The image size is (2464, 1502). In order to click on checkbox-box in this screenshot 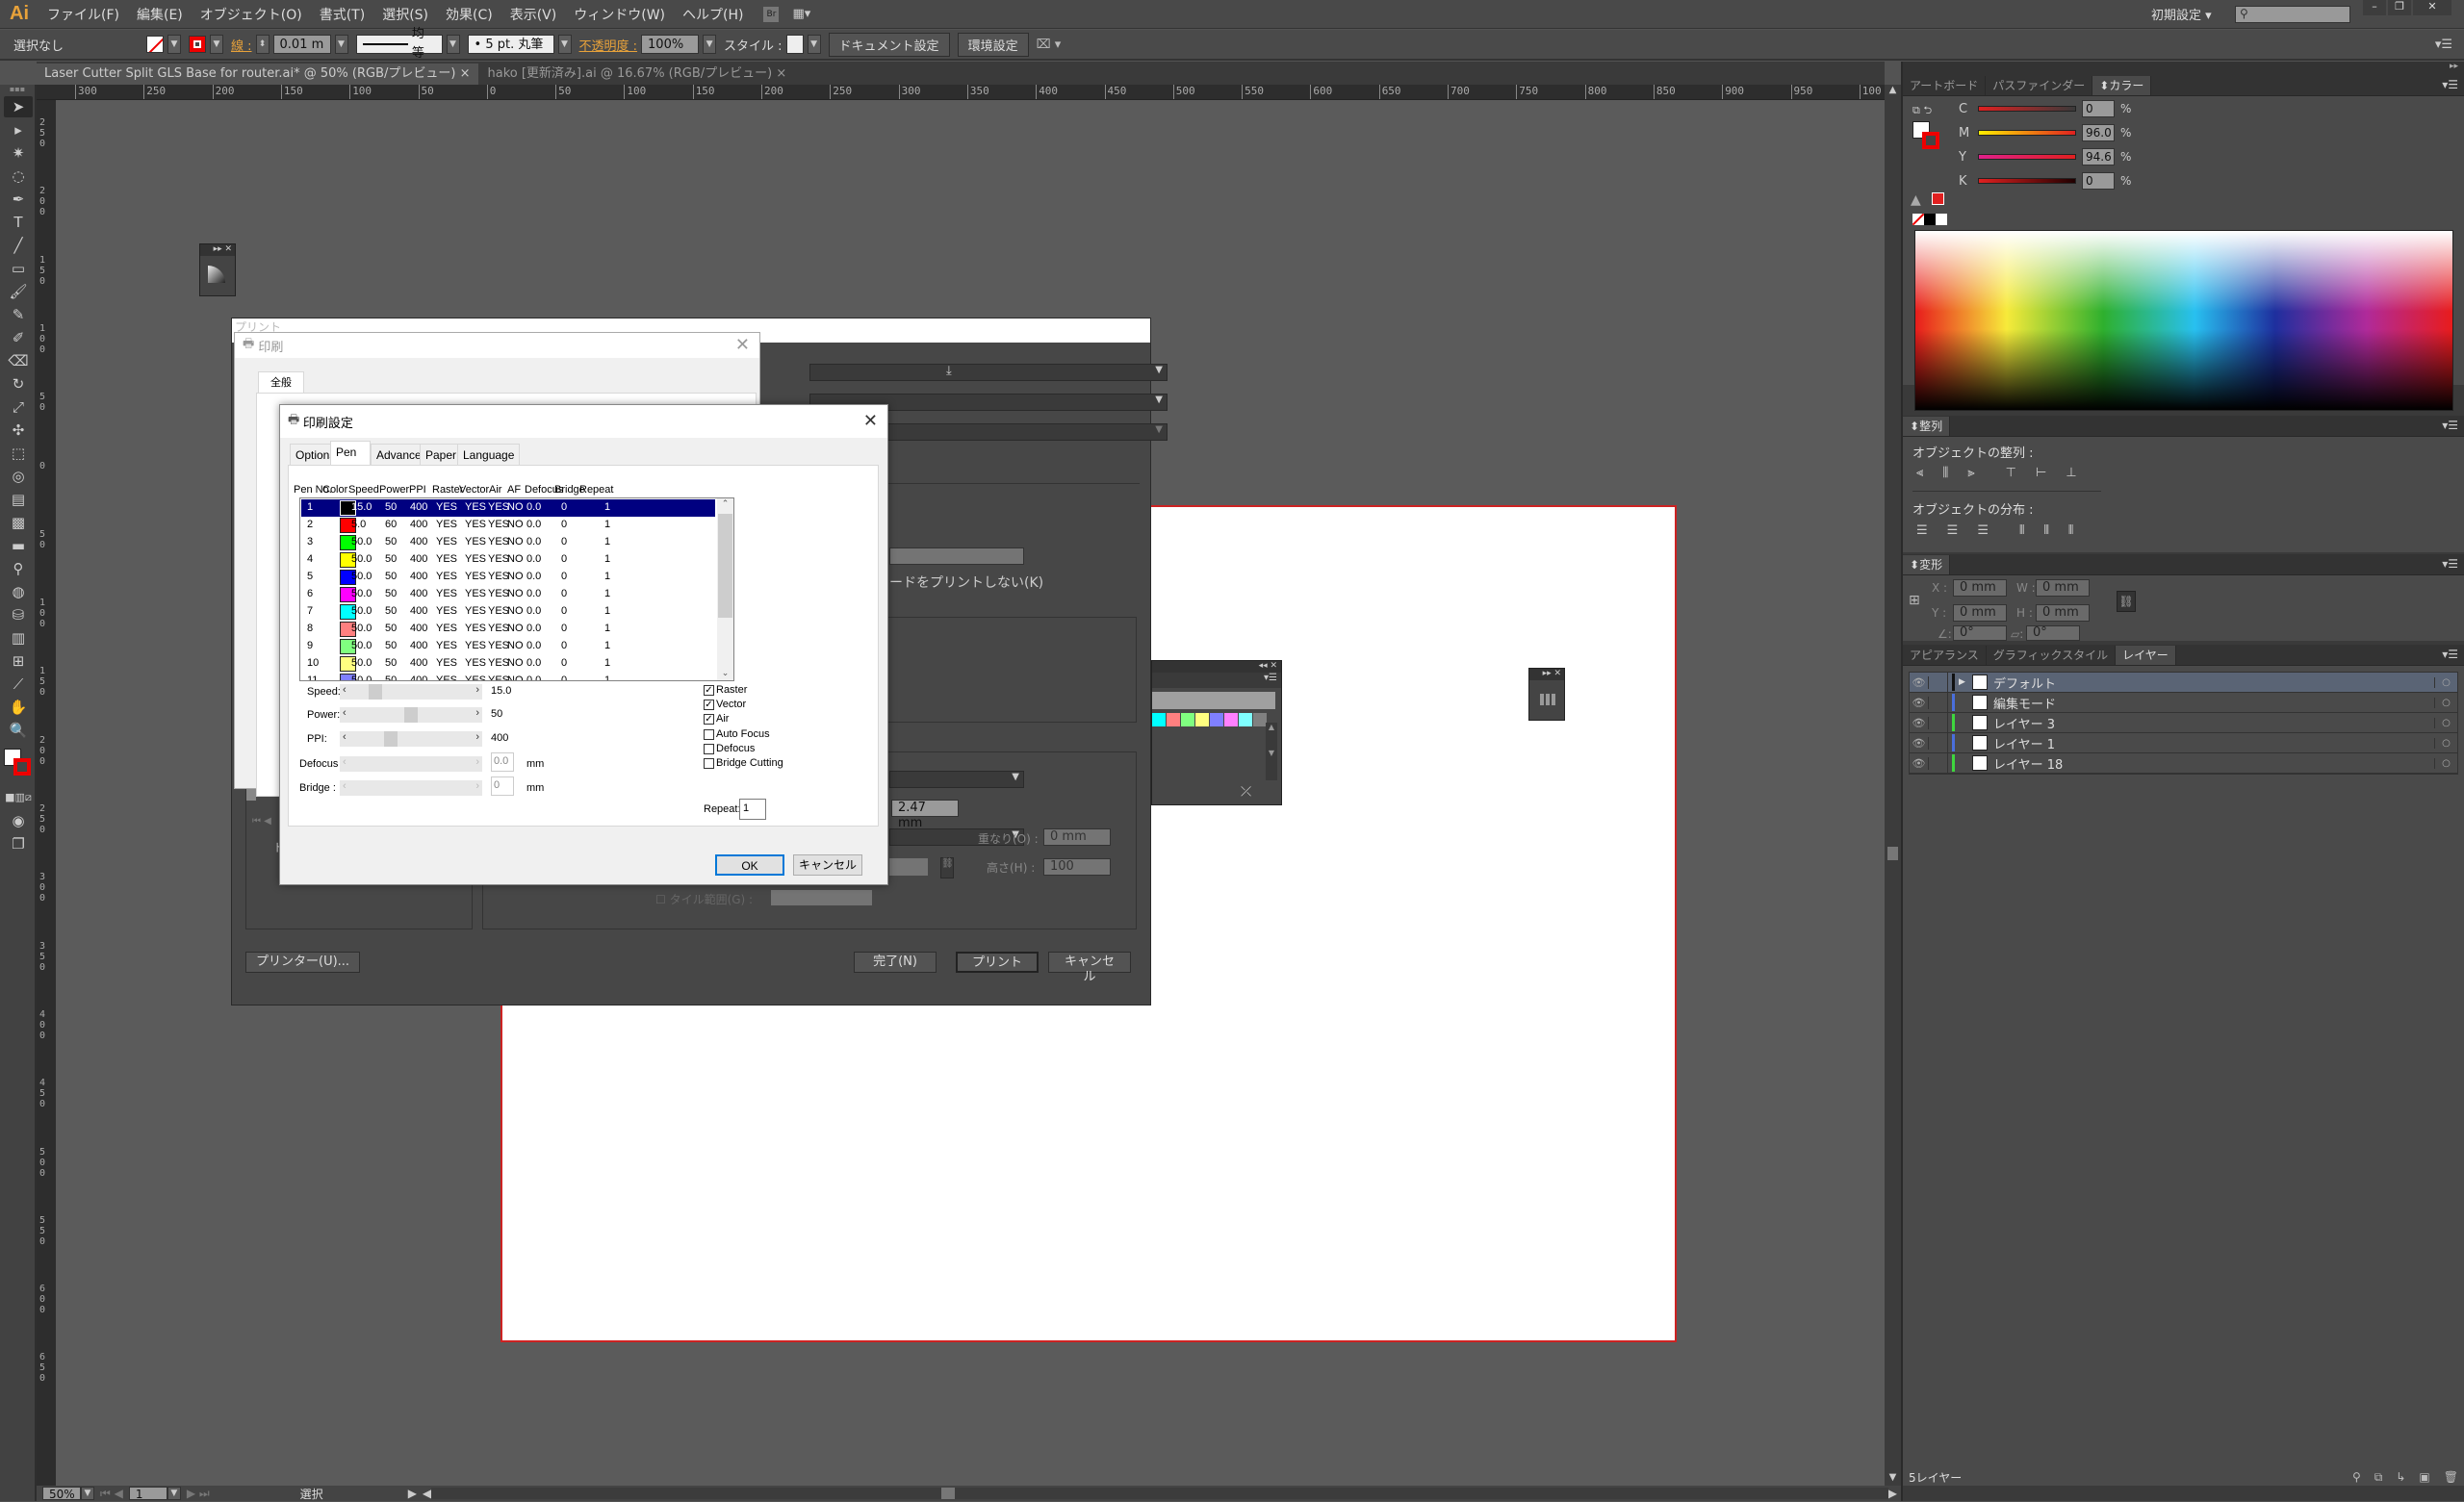, I will do `click(709, 734)`.